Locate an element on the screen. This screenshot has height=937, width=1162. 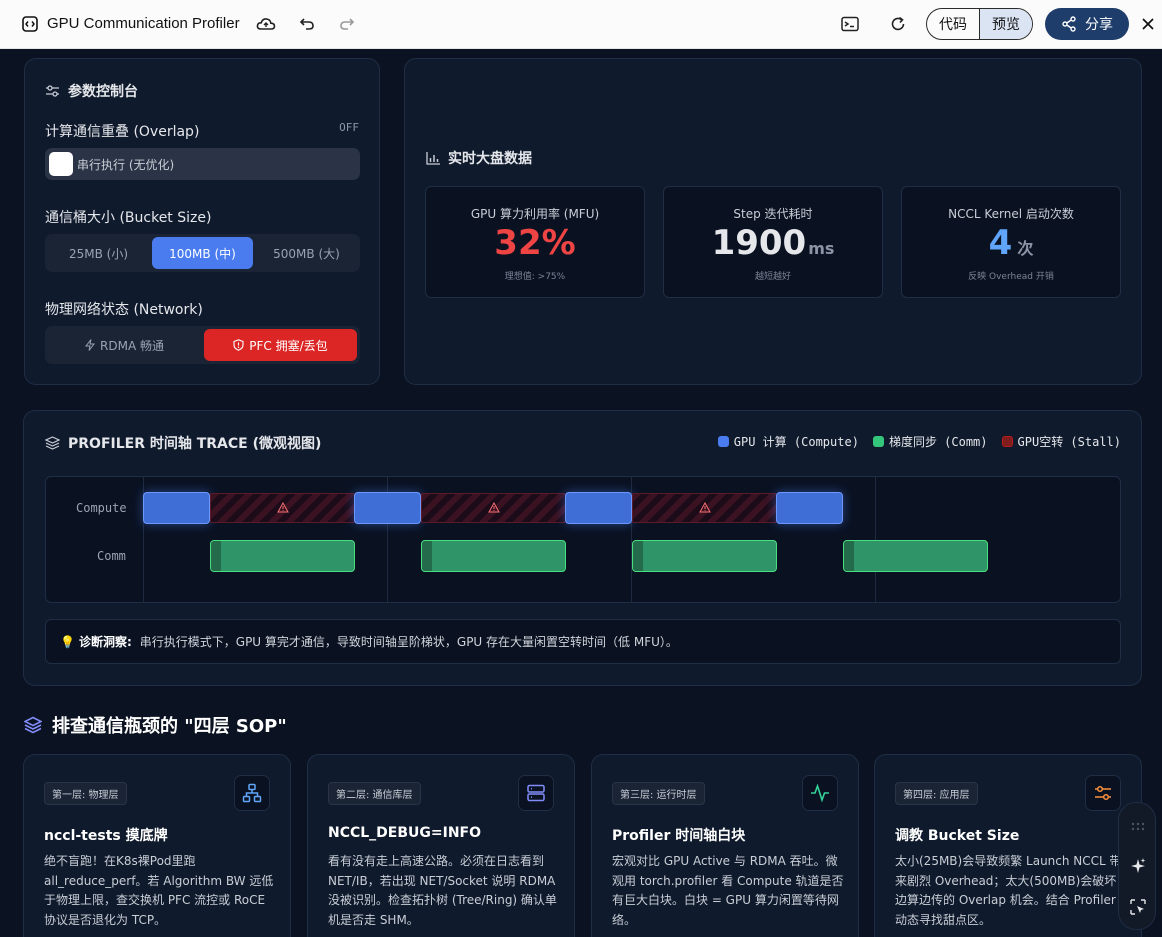
shield-alert-icon is located at coordinates (238, 345).